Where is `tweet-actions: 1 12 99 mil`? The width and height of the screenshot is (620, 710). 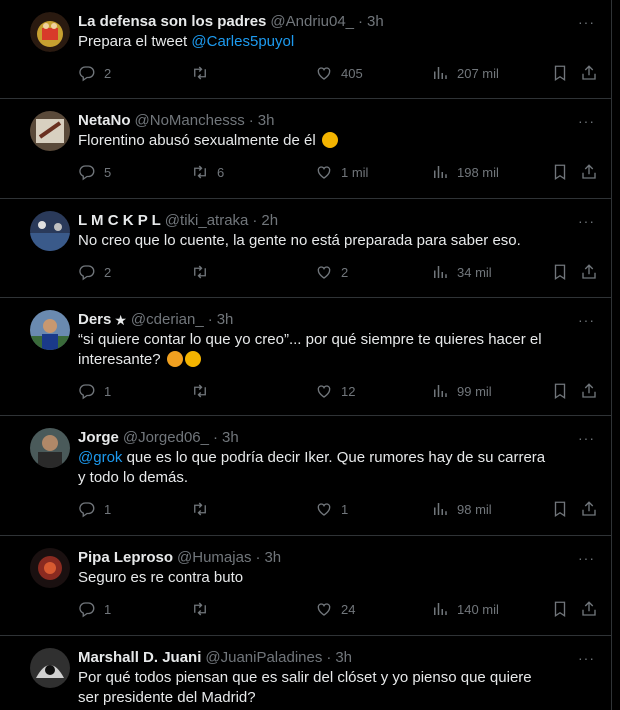
tweet-actions: 1 12 99 mil is located at coordinates (336, 391).